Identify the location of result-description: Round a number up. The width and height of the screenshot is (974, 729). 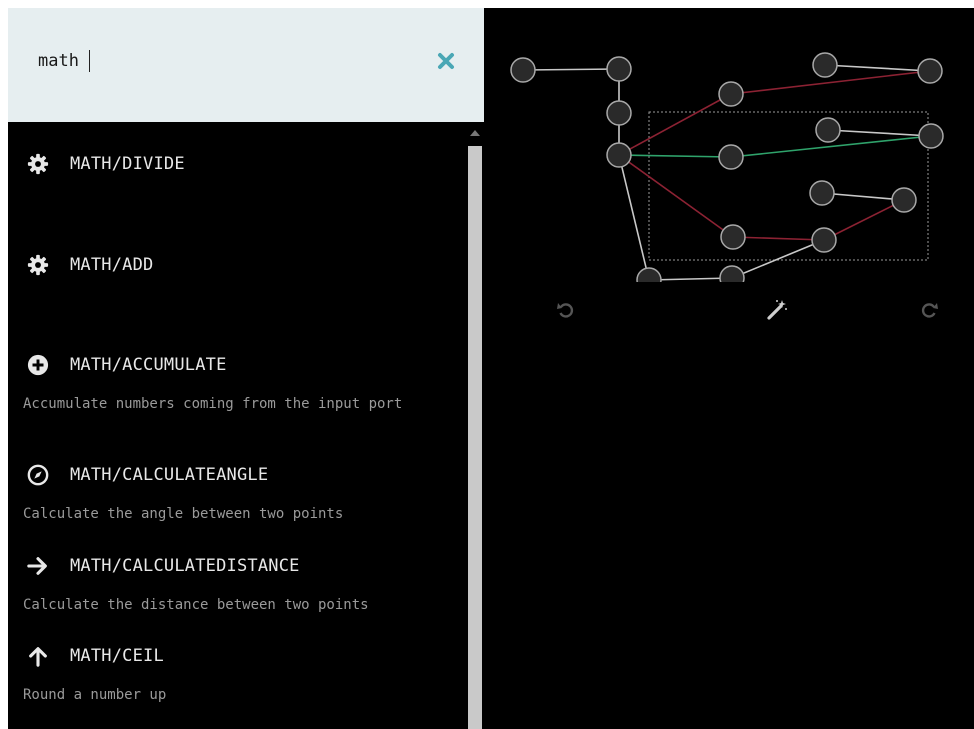
(95, 695).